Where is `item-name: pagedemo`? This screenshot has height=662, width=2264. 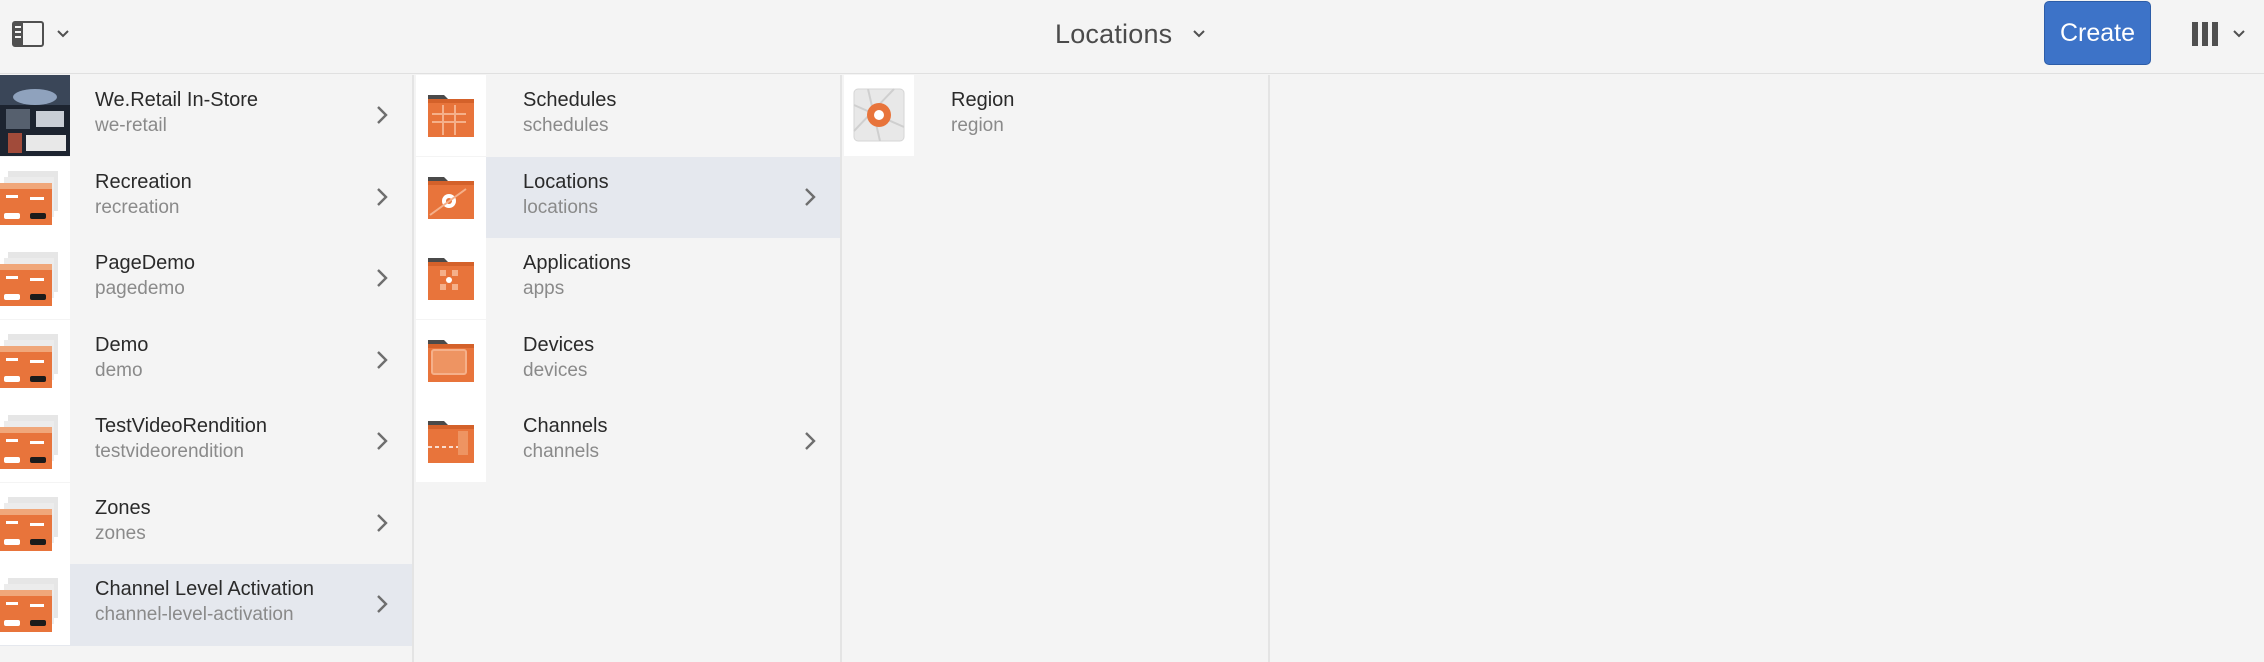 item-name: pagedemo is located at coordinates (140, 288).